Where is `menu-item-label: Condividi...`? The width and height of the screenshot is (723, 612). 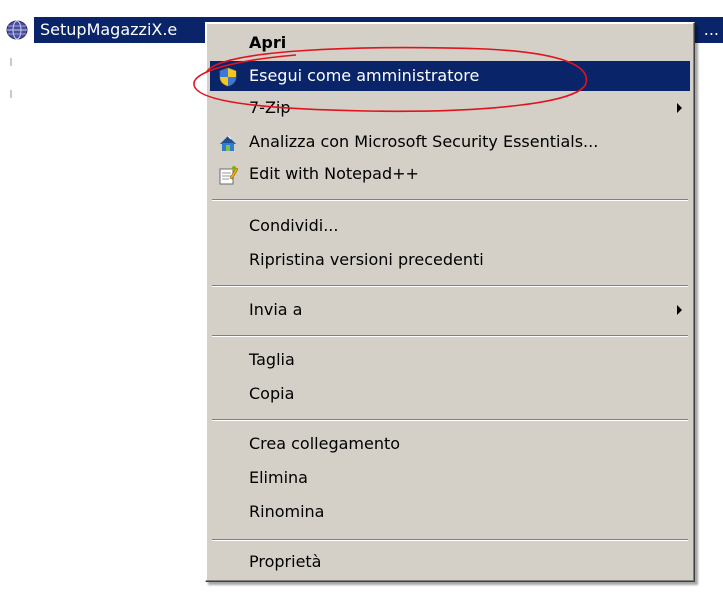
menu-item-label: Condividi... is located at coordinates (294, 225).